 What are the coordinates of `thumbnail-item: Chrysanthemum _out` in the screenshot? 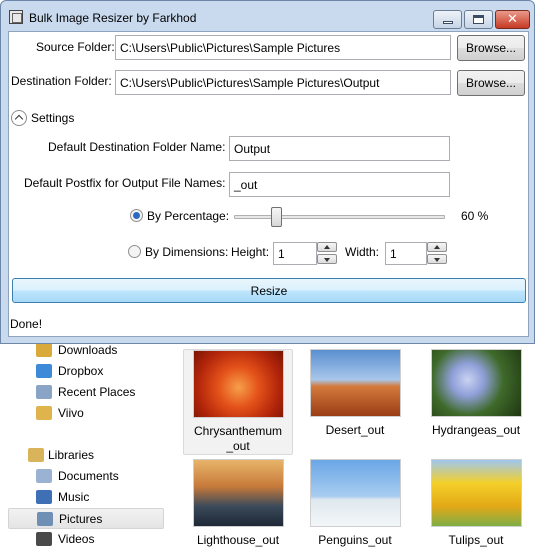 It's located at (238, 402).